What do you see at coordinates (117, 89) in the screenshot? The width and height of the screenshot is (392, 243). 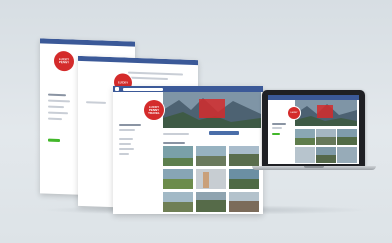 I see `facebook-logo-icon` at bounding box center [117, 89].